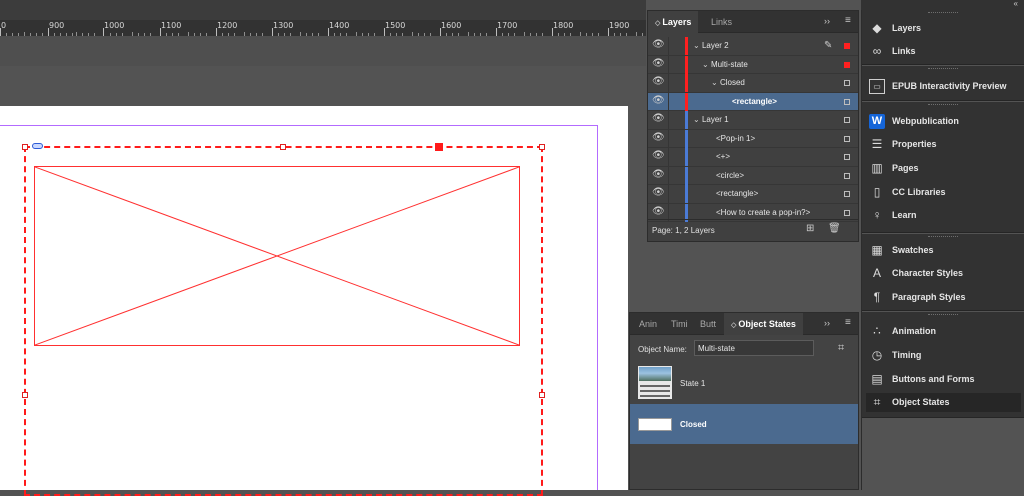  I want to click on layer-label: <circle>, so click(730, 175).